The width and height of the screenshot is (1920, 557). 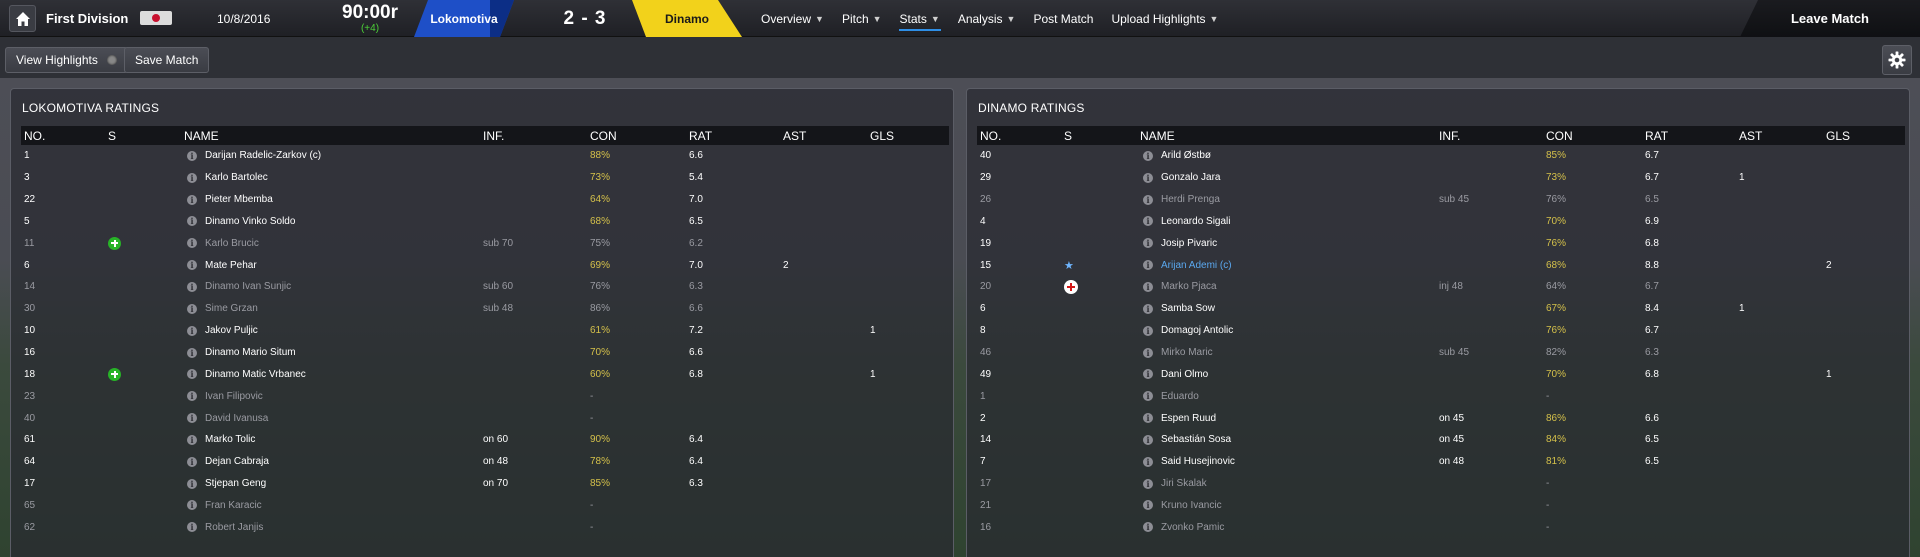 What do you see at coordinates (232, 243) in the screenshot?
I see `player-name: Karlo Brucic` at bounding box center [232, 243].